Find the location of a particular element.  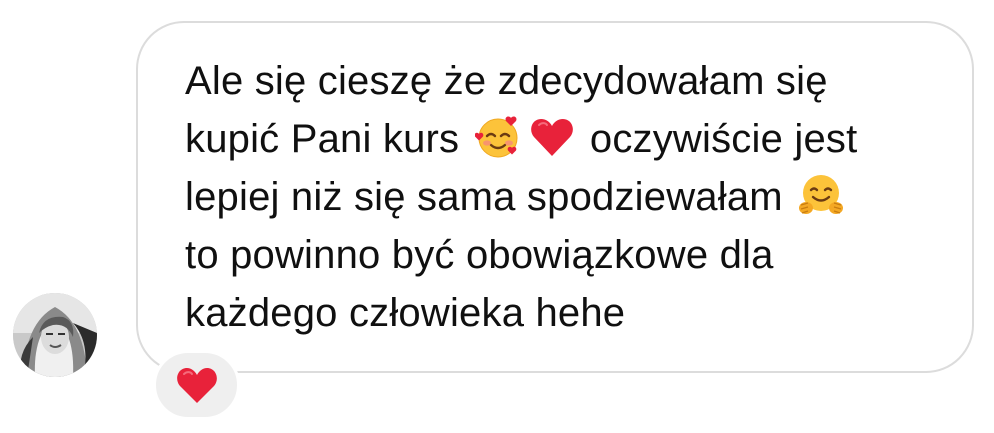

smiling-face-with-hearts-icon is located at coordinates (497, 137).